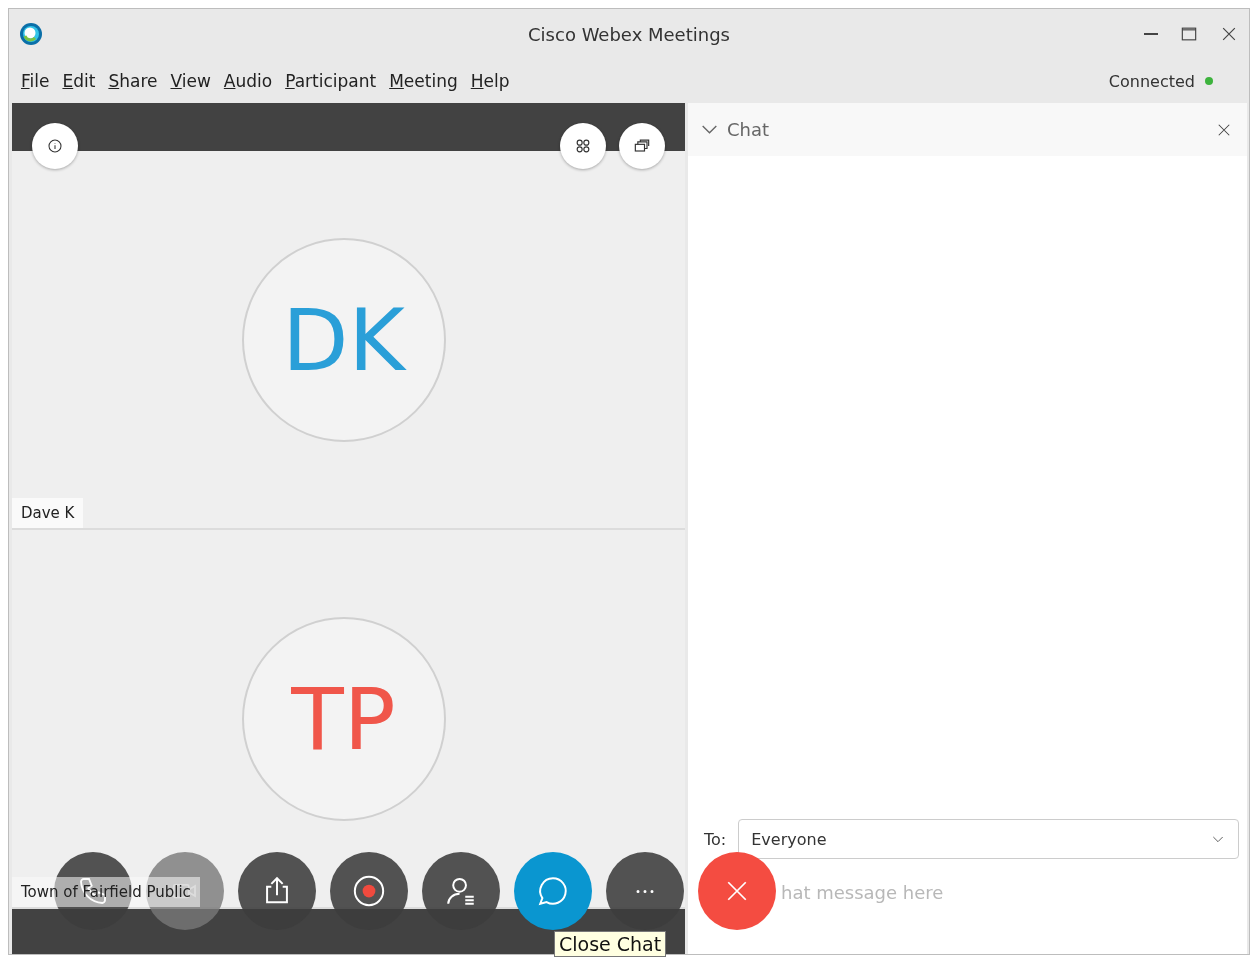  Describe the element at coordinates (343, 339) in the screenshot. I see `avatar: DK` at that location.